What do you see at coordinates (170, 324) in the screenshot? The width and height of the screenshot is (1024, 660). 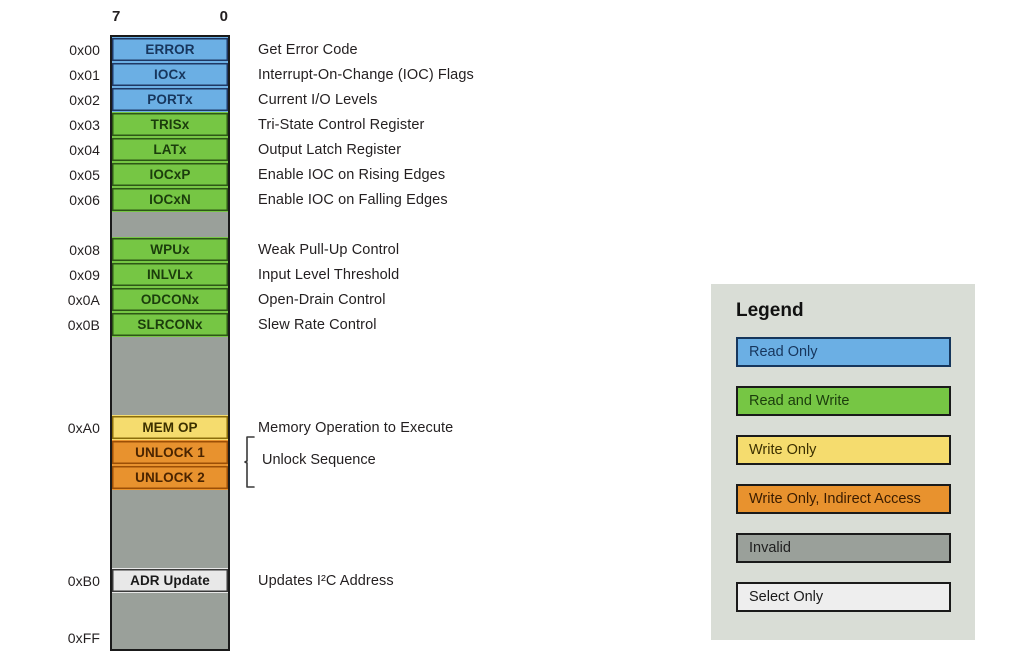 I see `register-name: SLRCONx` at bounding box center [170, 324].